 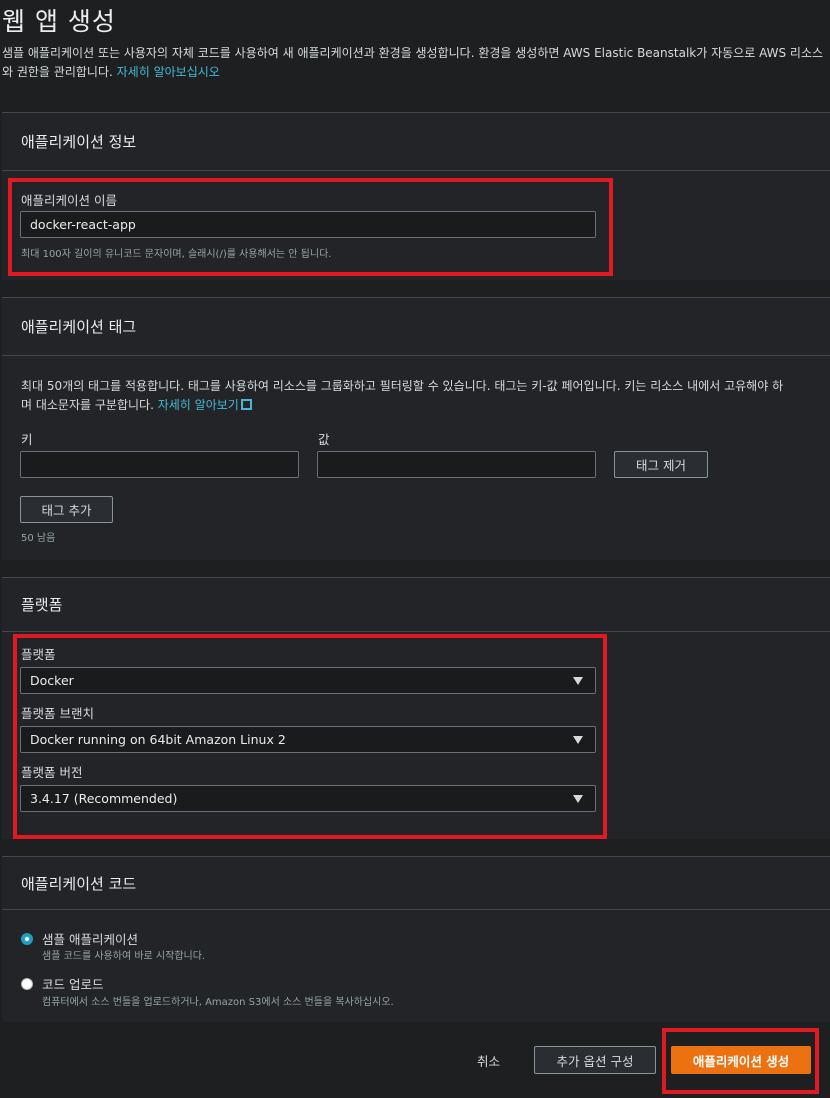 What do you see at coordinates (159, 464) in the screenshot?
I see `tag-key-input` at bounding box center [159, 464].